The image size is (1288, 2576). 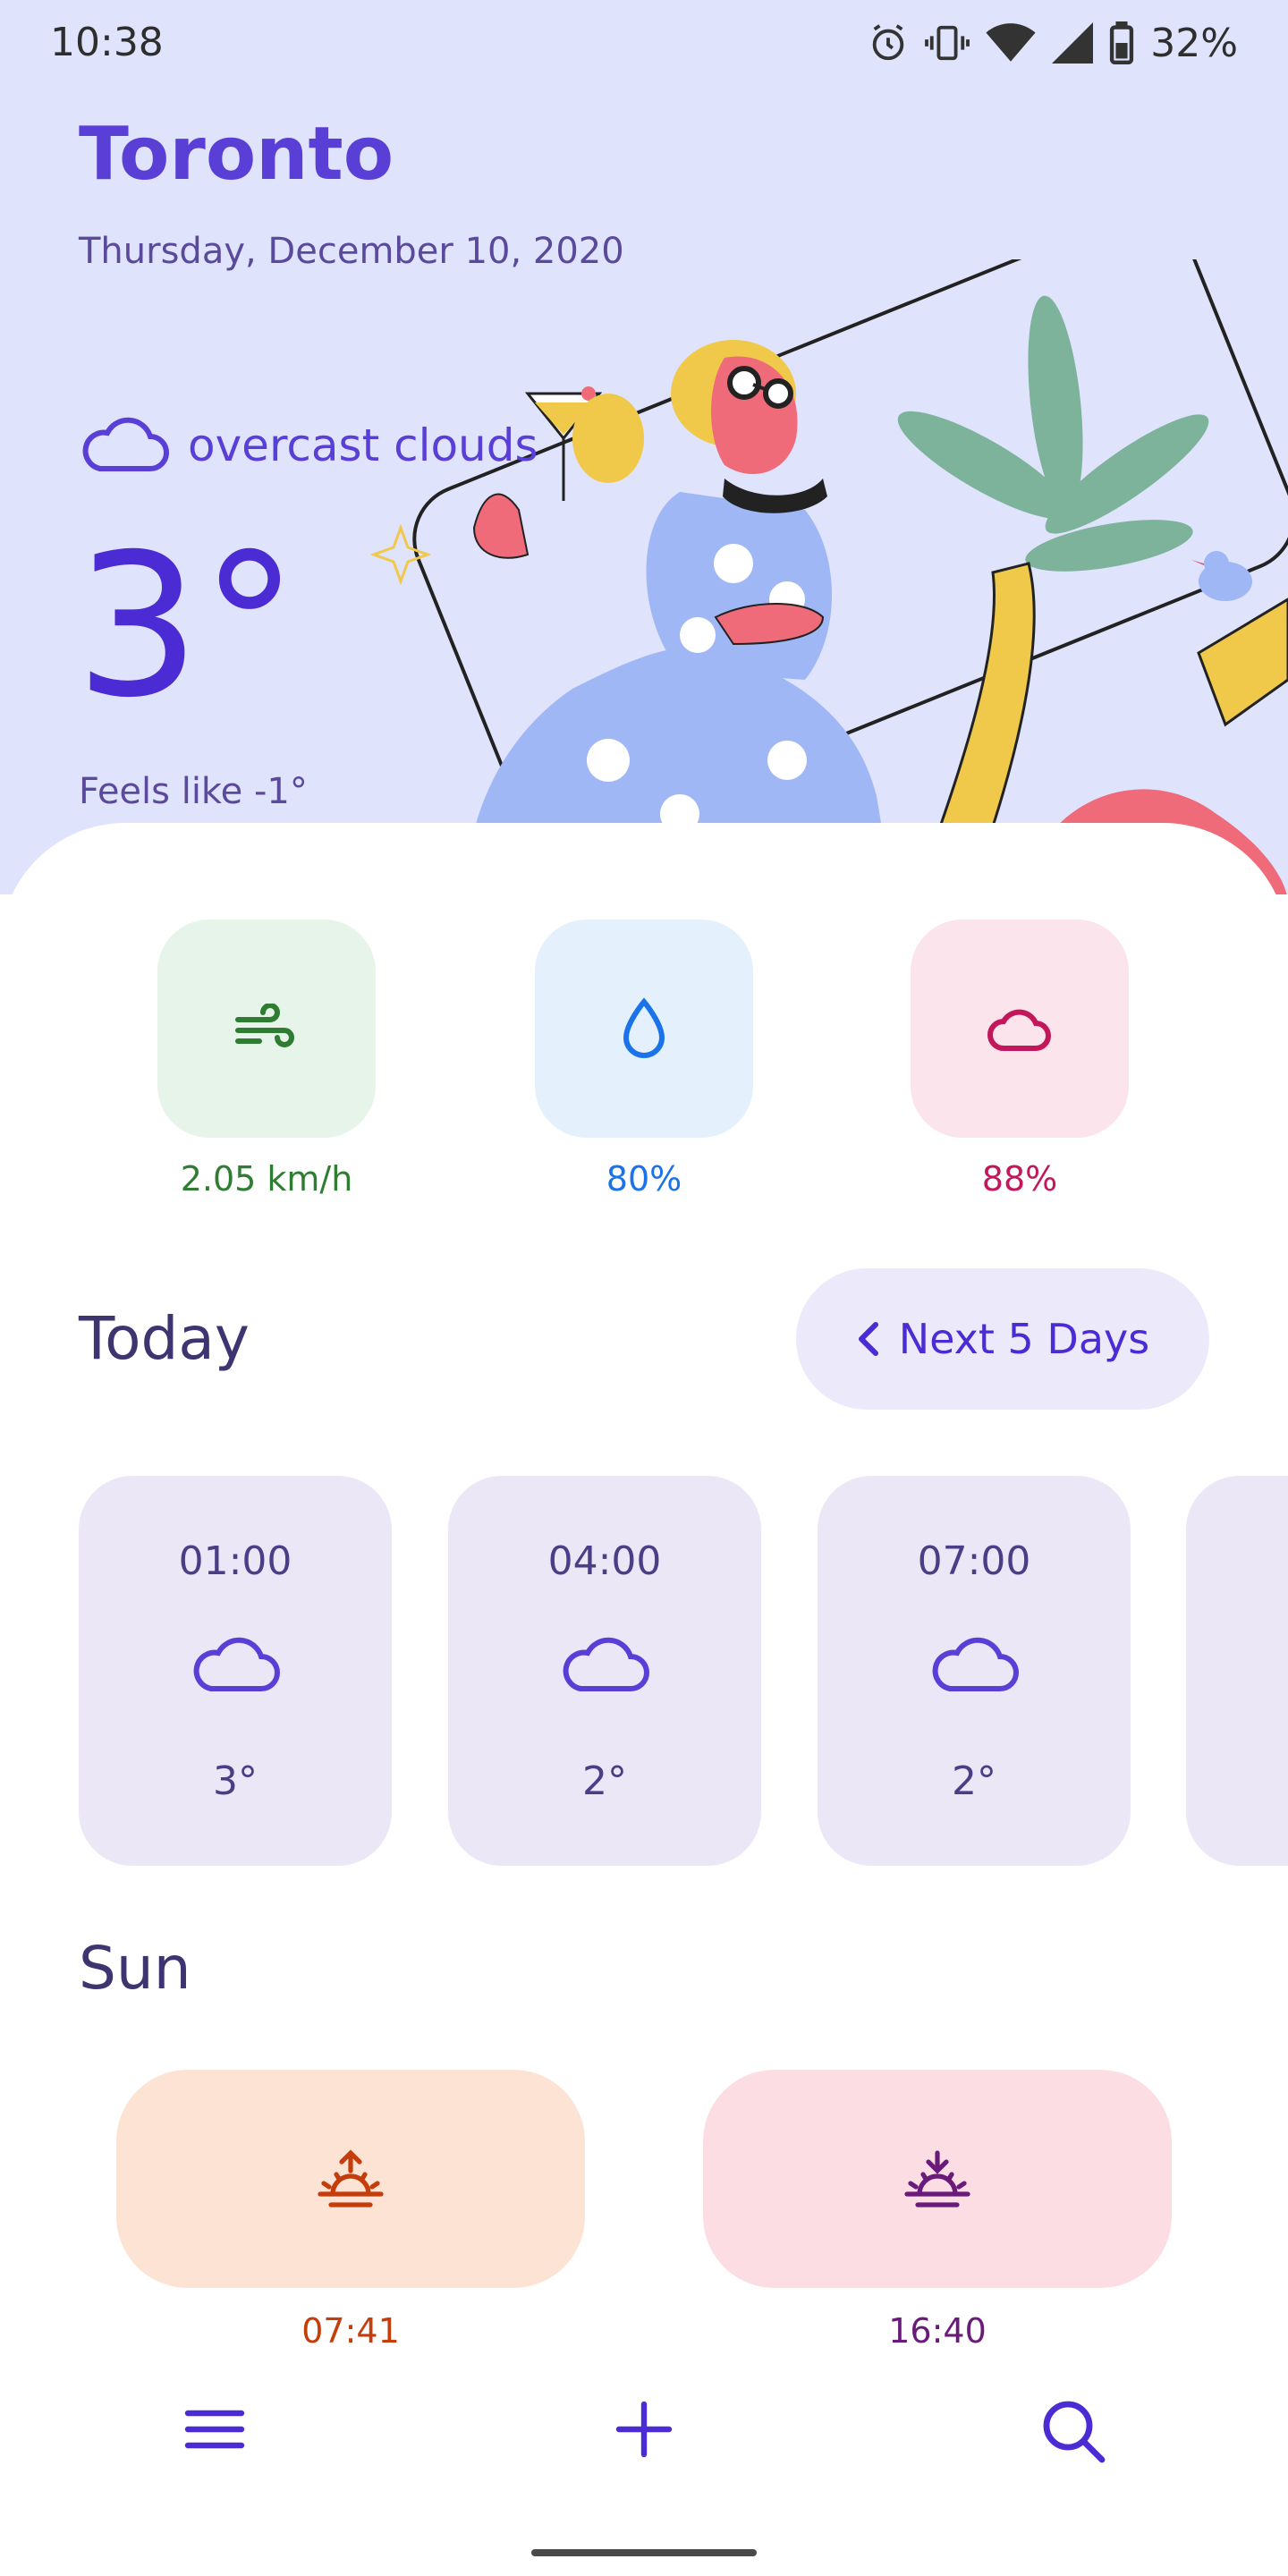 I want to click on battery-percent: 32%, so click(x=1194, y=43).